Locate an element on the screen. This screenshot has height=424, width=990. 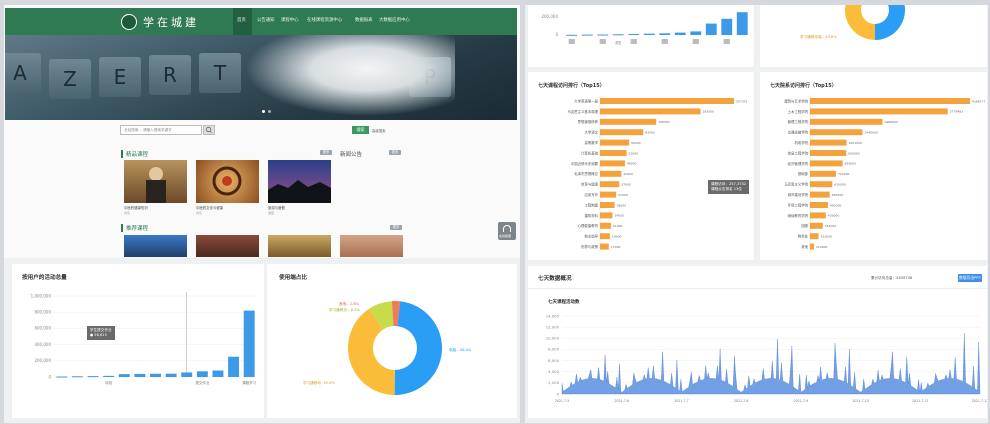
x-tick-label: 类型 is located at coordinates (618, 42).